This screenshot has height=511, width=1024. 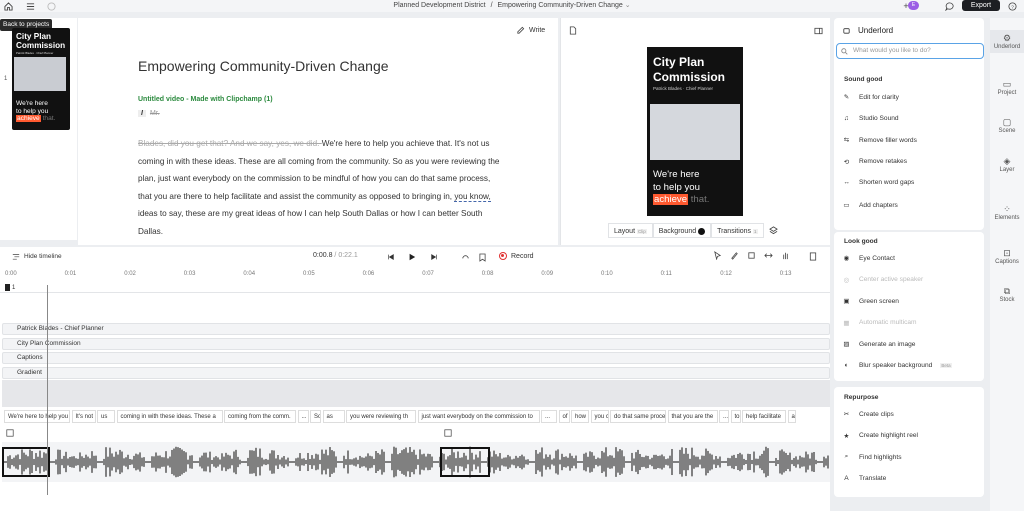 I want to click on playhead, so click(x=47, y=390).